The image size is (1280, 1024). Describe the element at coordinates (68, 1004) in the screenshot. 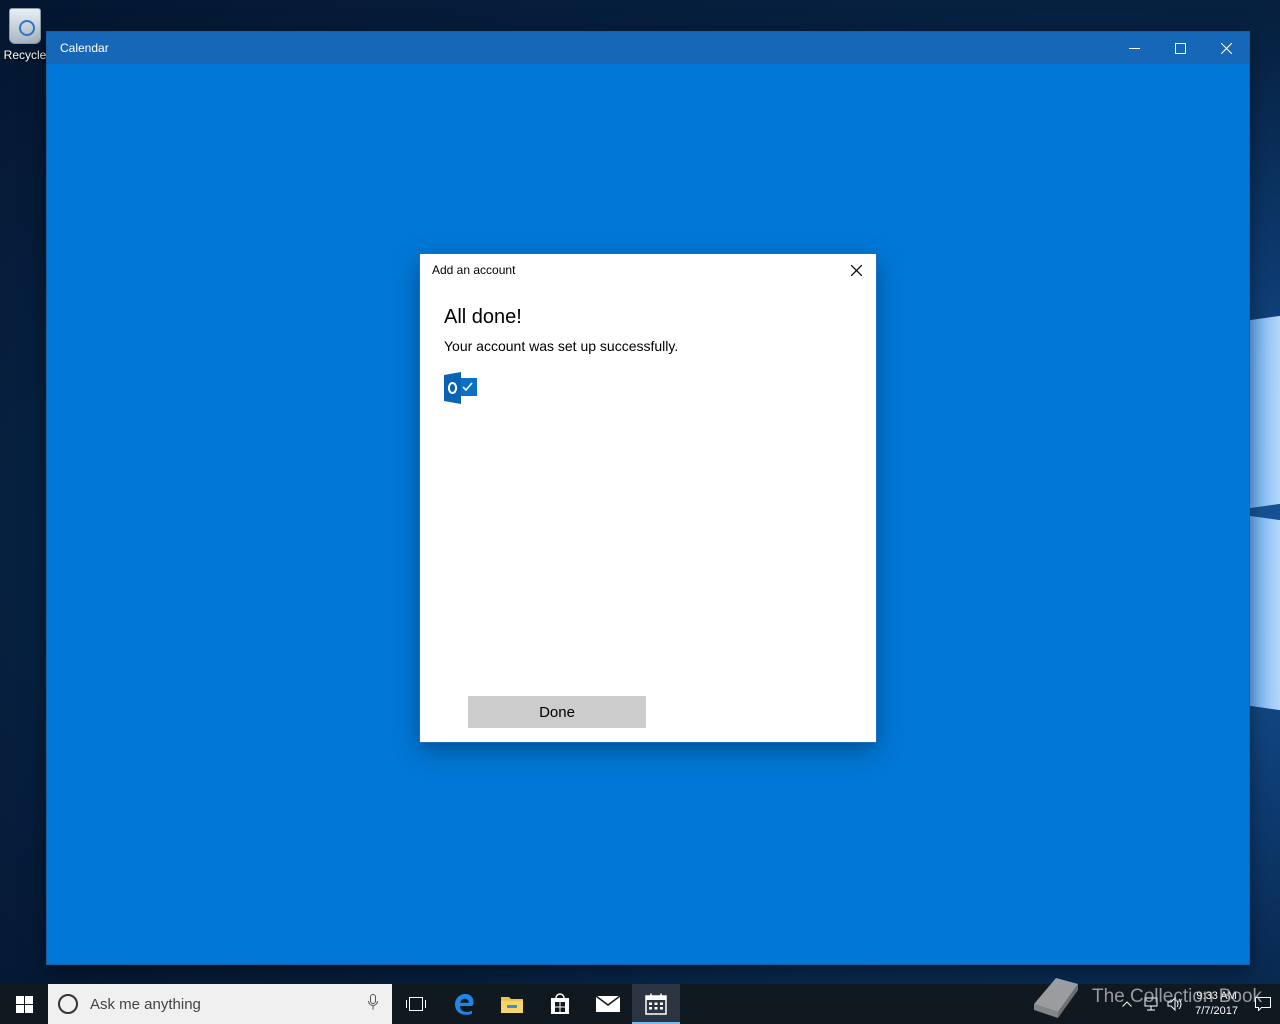

I see `cortana-icon` at that location.